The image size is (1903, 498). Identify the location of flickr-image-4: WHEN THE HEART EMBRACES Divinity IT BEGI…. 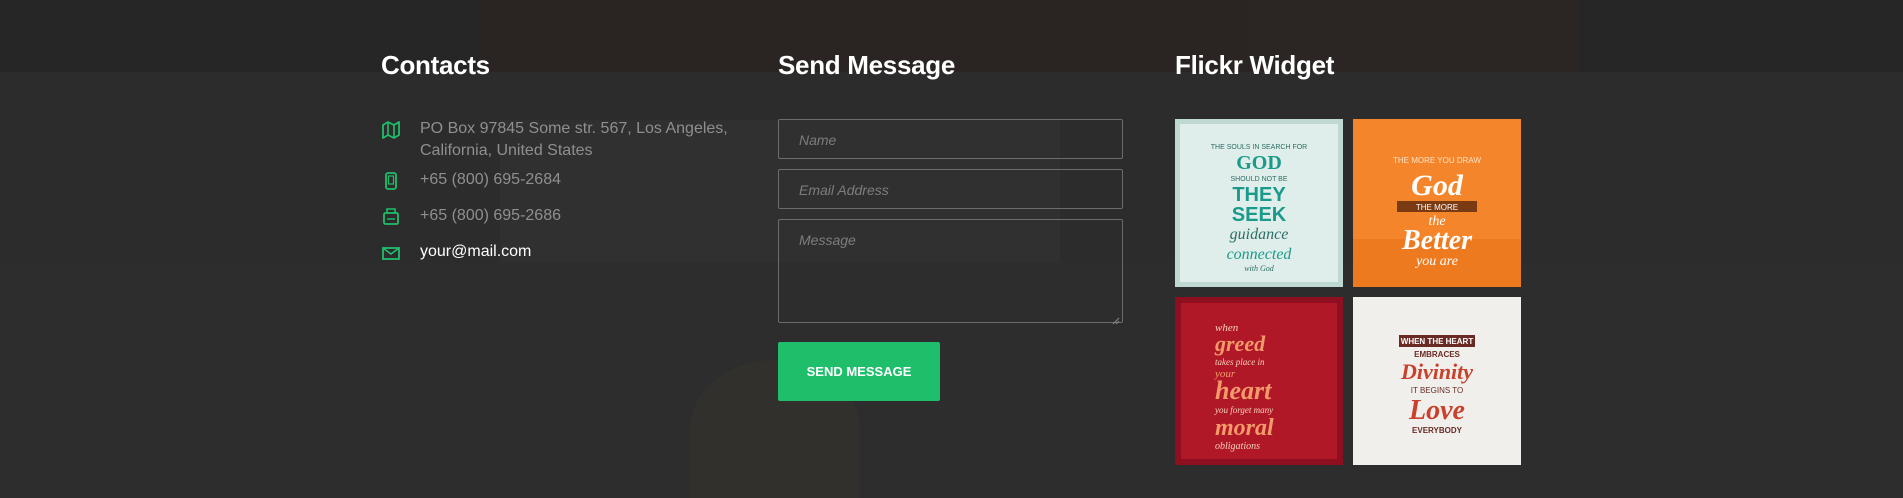
(1437, 381).